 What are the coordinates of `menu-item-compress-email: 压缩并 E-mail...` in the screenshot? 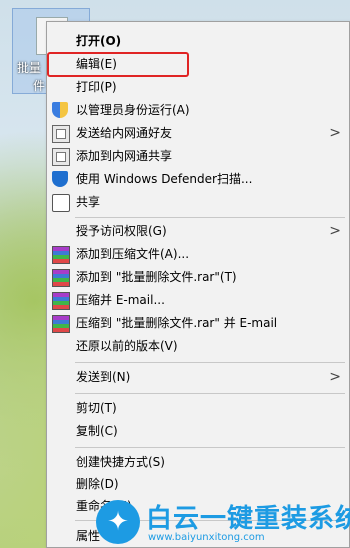 It's located at (198, 300).